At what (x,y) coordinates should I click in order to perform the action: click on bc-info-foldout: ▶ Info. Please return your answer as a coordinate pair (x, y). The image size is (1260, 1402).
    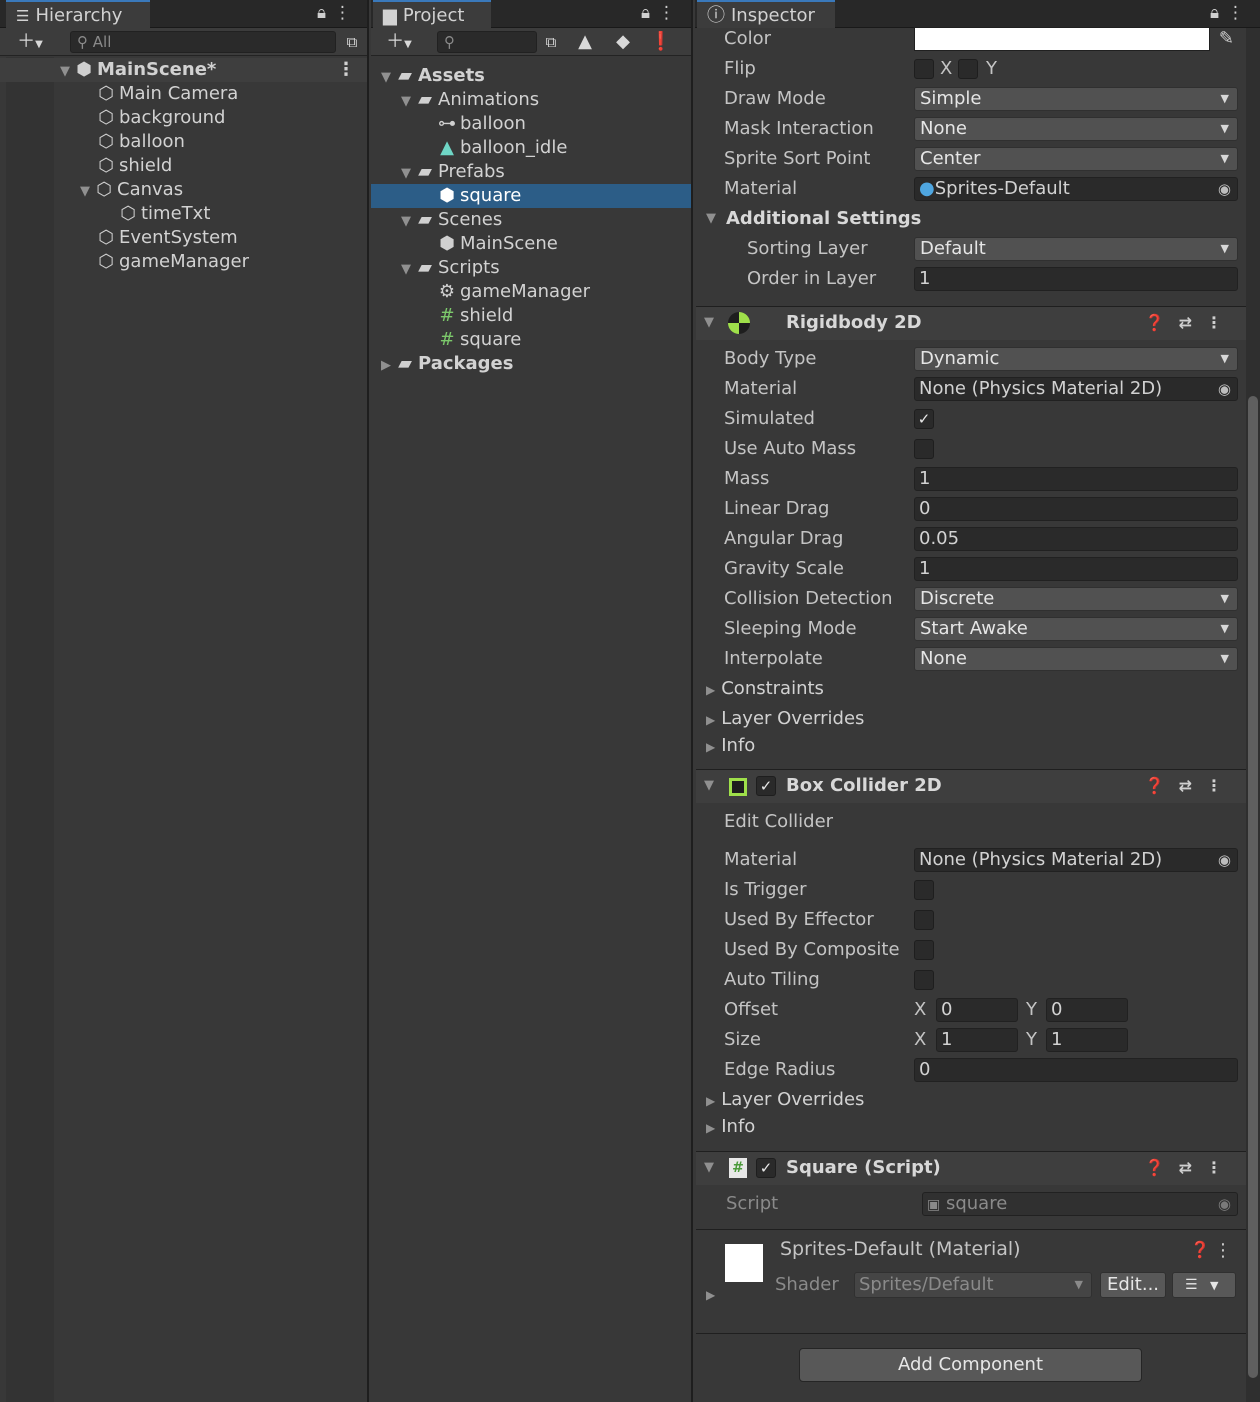
    Looking at the image, I should click on (730, 1127).